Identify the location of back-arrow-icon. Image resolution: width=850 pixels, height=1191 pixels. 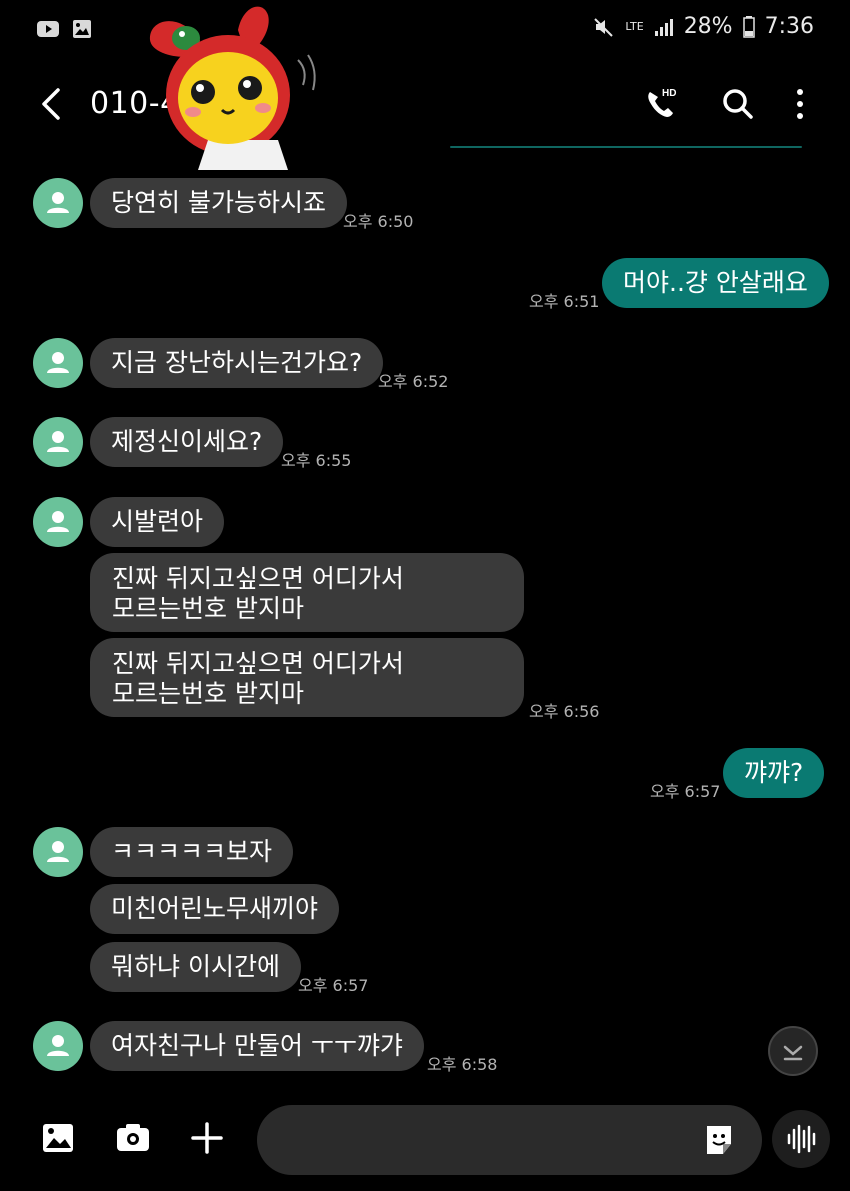
(54, 104).